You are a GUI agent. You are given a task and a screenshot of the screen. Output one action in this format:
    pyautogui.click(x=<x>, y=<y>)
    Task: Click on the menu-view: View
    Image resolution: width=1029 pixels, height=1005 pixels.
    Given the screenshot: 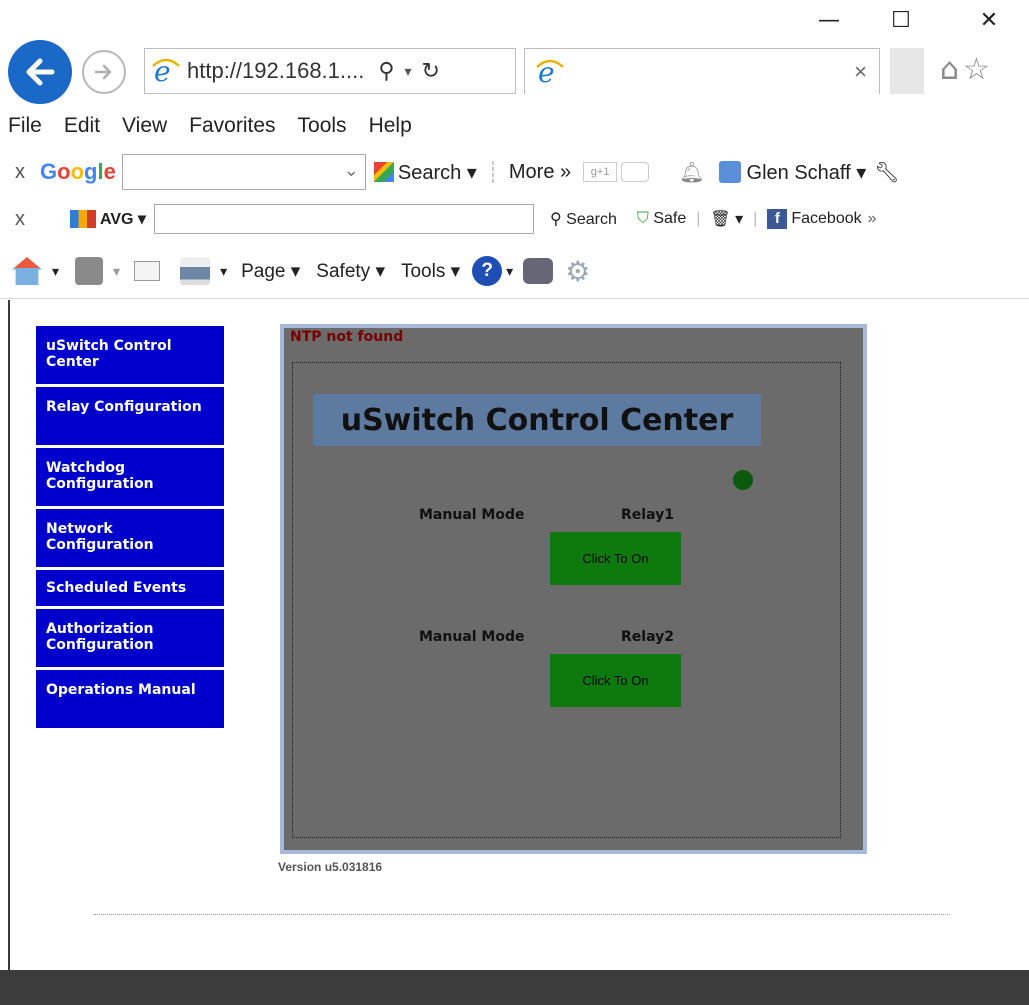 What is the action you would take?
    pyautogui.click(x=144, y=126)
    